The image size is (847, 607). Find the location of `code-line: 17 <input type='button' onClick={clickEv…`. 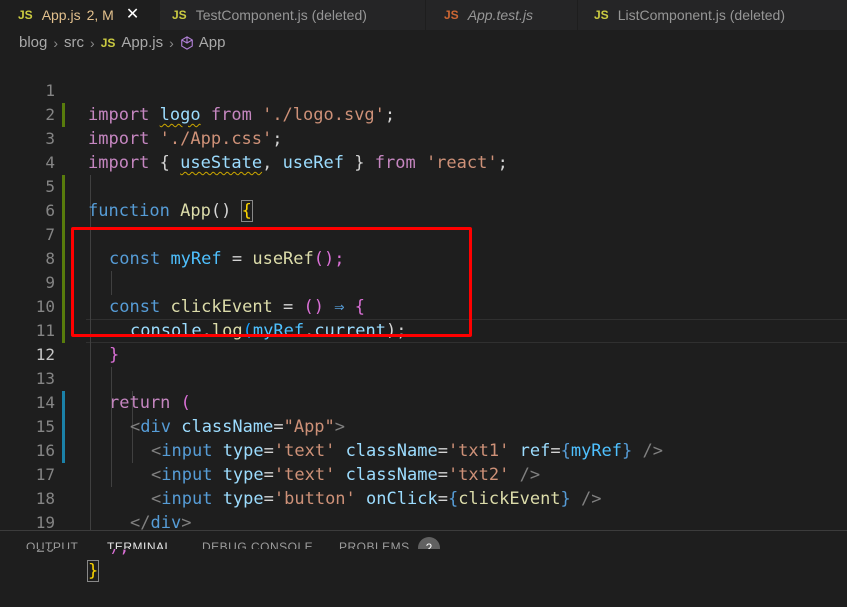

code-line: 17 <input type='button' onClick={clickEv… is located at coordinates (423, 474).